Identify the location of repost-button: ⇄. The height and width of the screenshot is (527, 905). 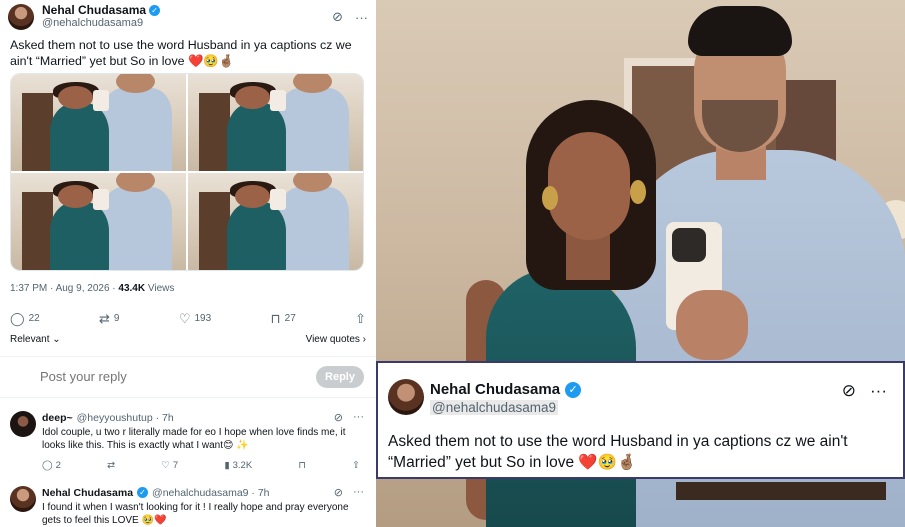
(111, 465).